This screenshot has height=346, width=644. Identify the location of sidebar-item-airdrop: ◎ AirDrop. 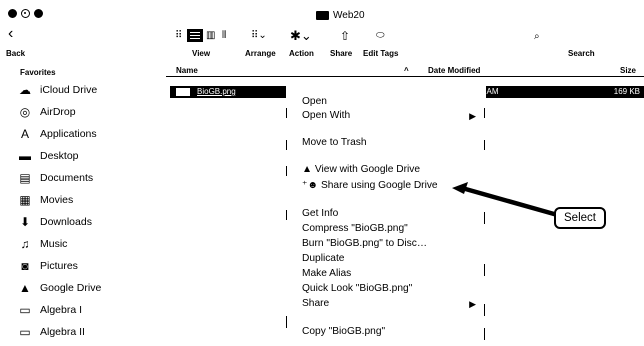
(46, 112).